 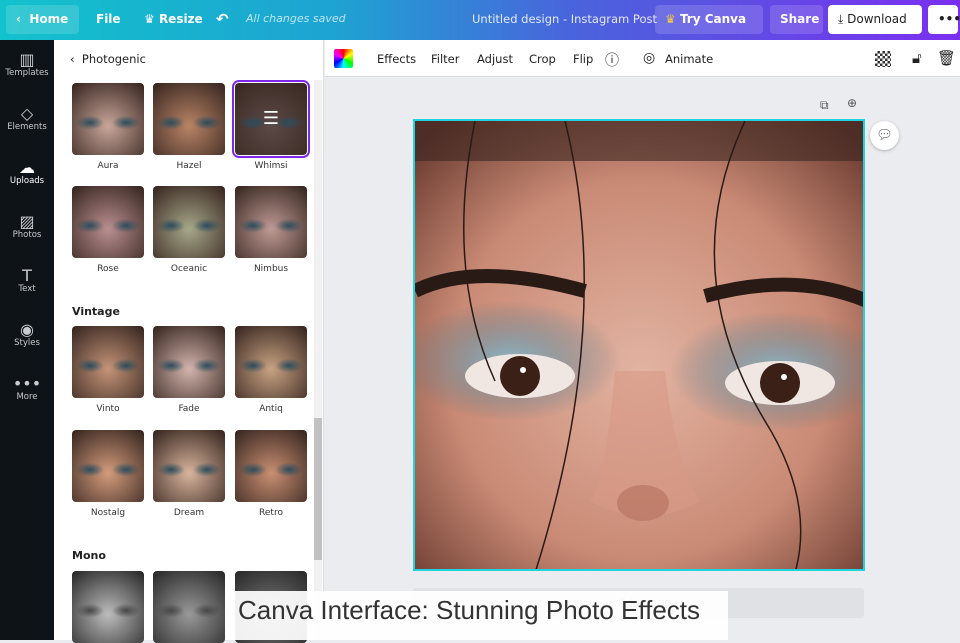 I want to click on more-icon: •••, so click(x=27, y=383).